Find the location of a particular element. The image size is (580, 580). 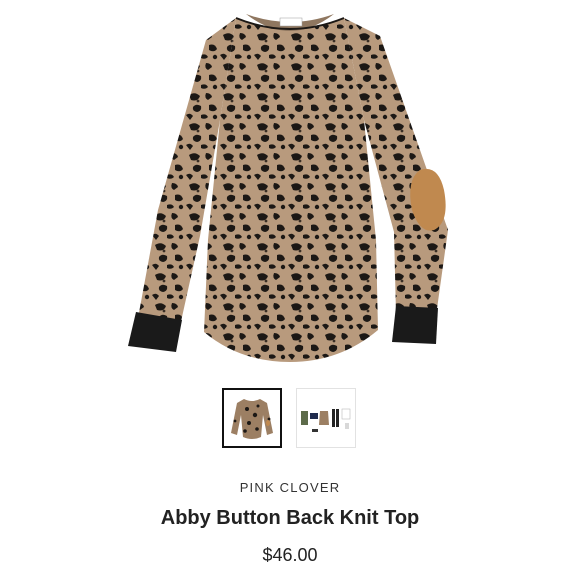

thumbnail-leopard-top is located at coordinates (252, 418).